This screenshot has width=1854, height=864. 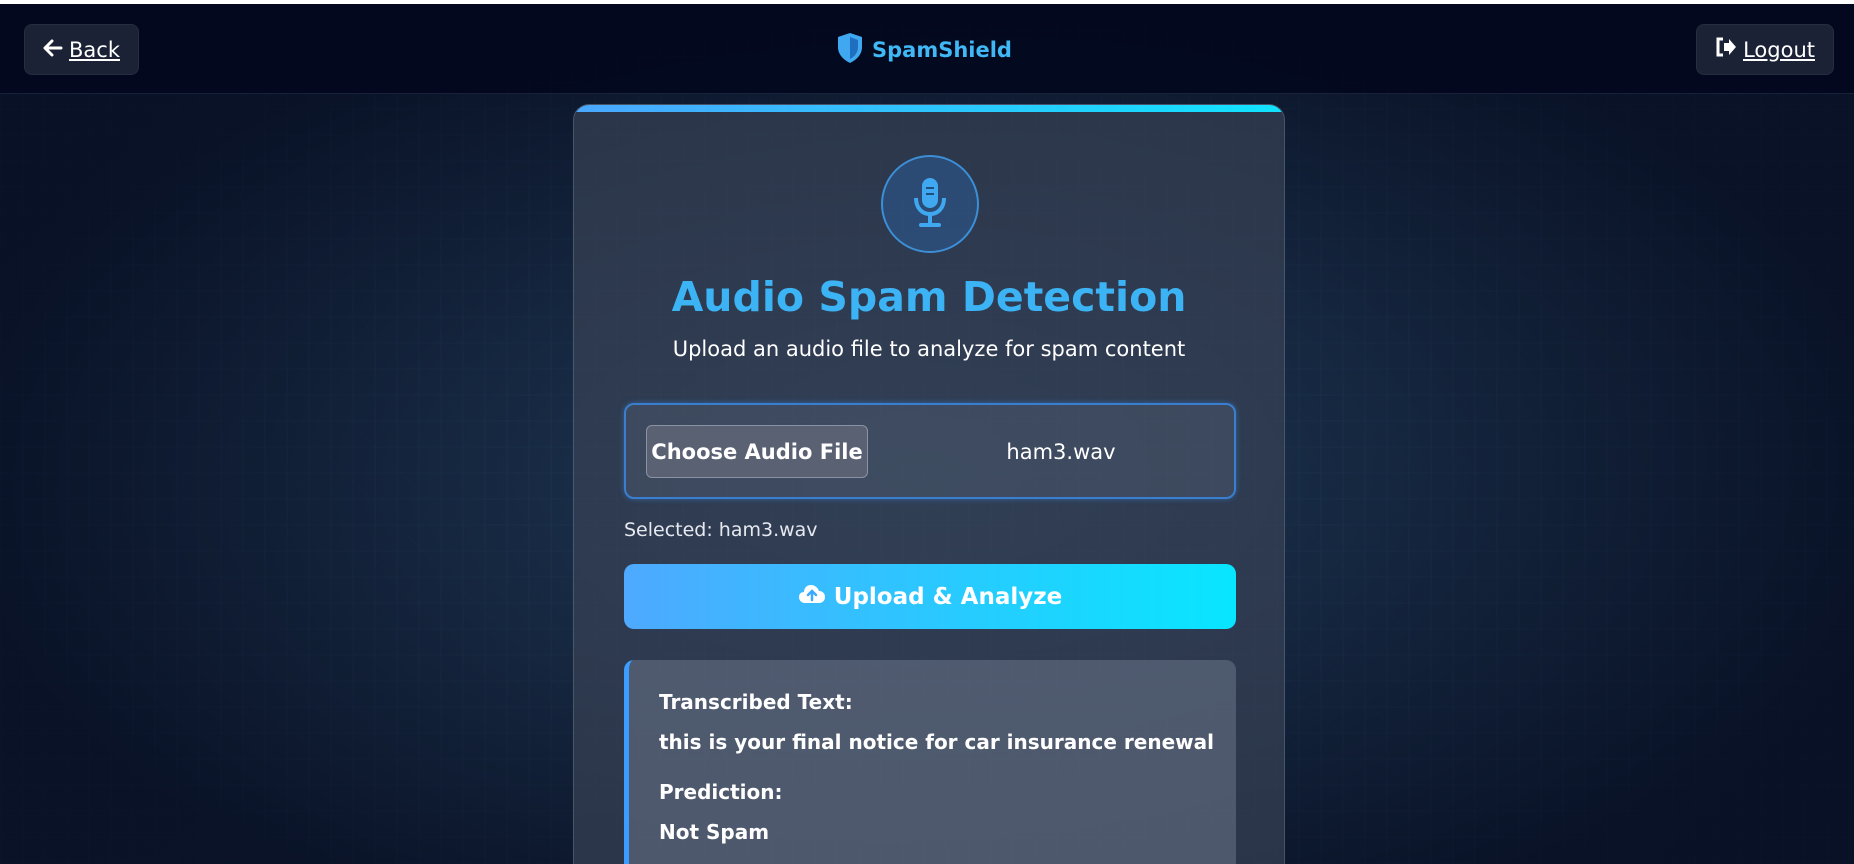 I want to click on back-button: Back, so click(x=81, y=49).